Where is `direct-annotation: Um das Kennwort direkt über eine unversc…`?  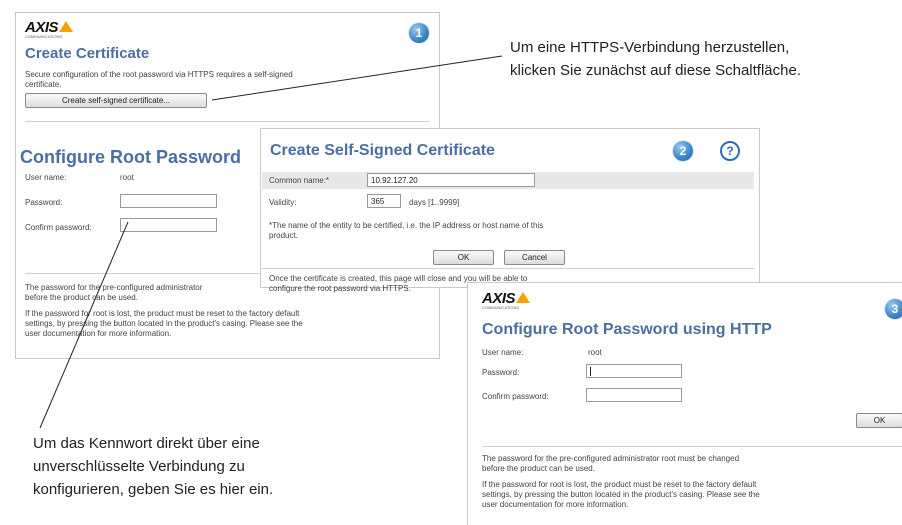
direct-annotation: Um das Kennwort direkt über eine unversc… is located at coordinates (153, 466).